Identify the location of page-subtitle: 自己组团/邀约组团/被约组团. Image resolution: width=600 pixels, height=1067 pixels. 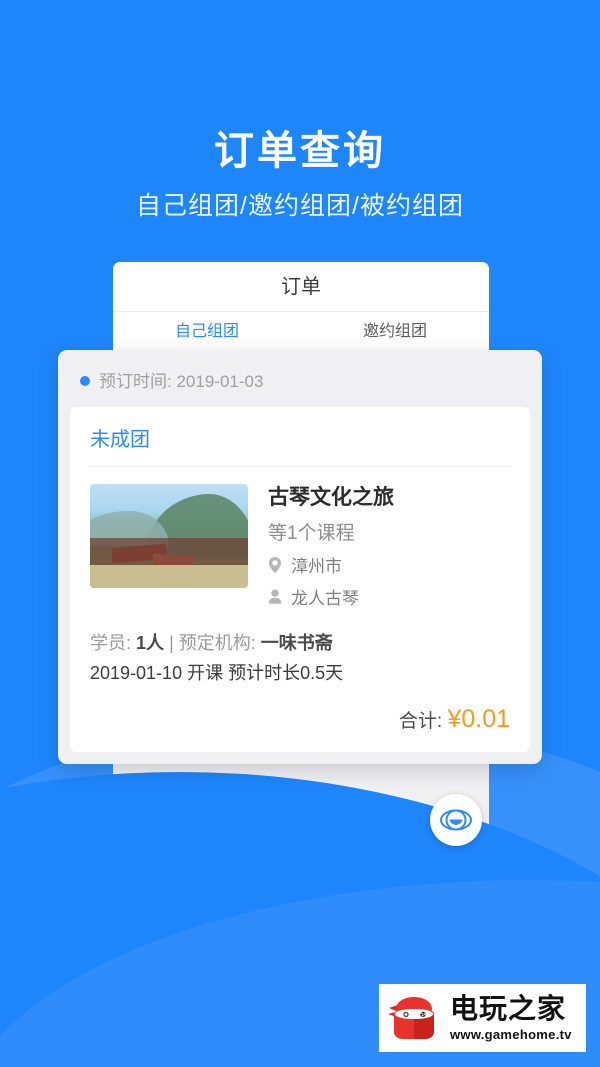
(300, 206).